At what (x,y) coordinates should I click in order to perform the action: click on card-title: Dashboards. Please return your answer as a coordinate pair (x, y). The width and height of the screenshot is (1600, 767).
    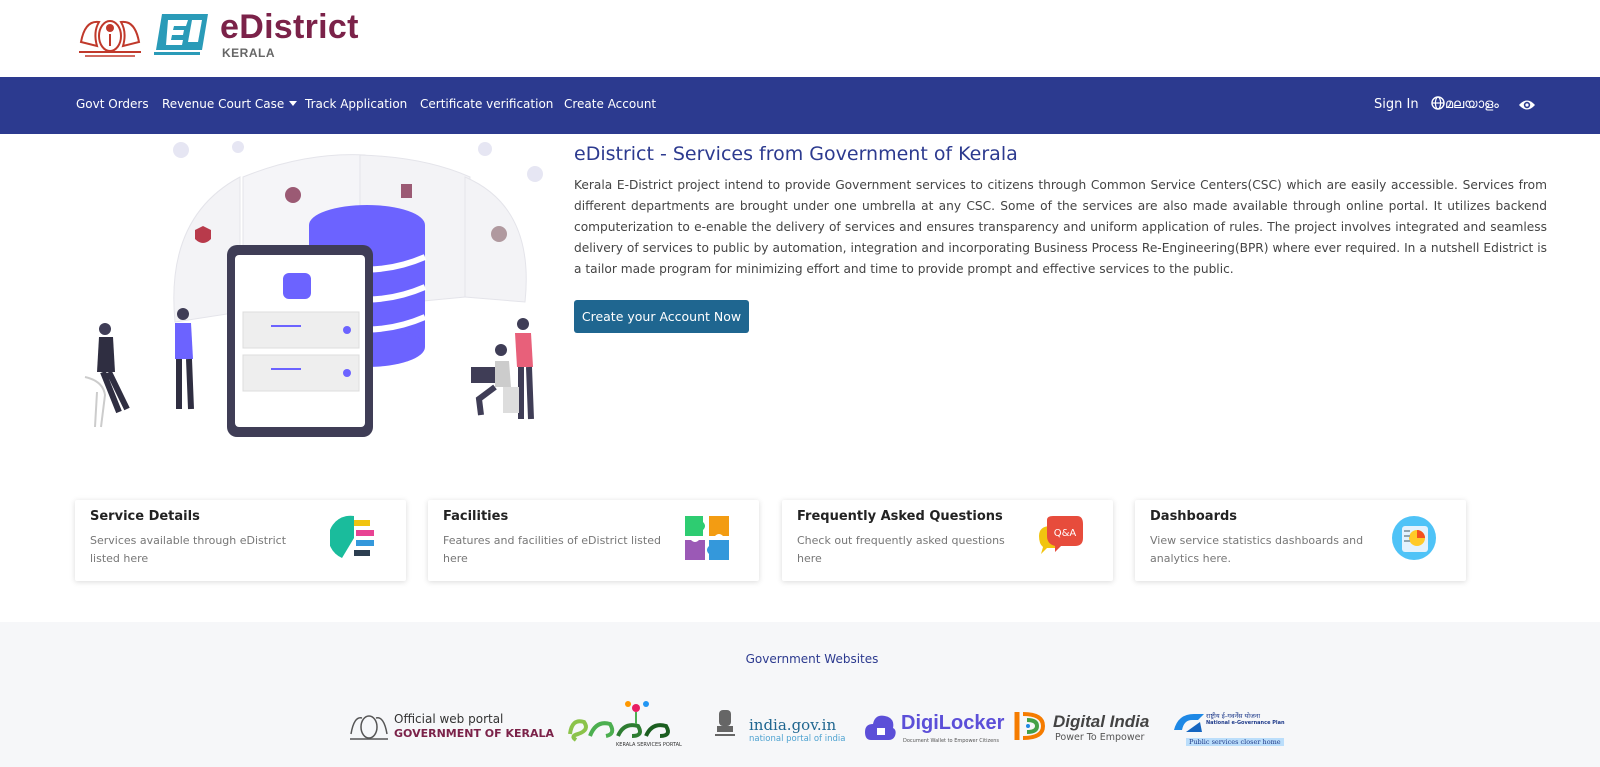
    Looking at the image, I should click on (1194, 516).